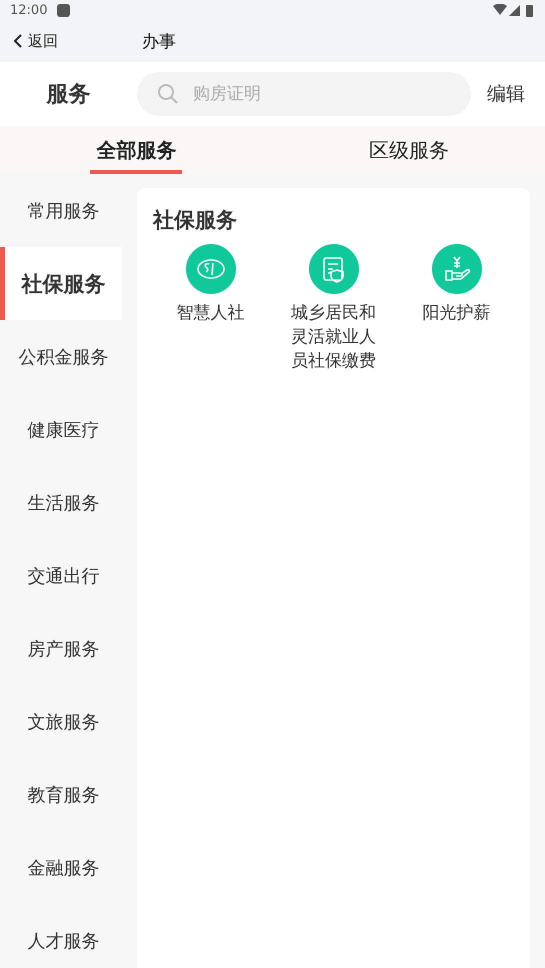 This screenshot has width=545, height=968. What do you see at coordinates (334, 338) in the screenshot?
I see `service-link: 城乡居民和灵活就业人员社保缴费` at bounding box center [334, 338].